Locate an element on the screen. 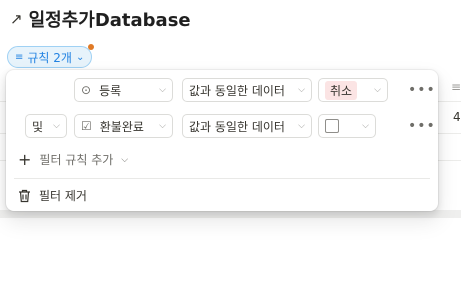 The height and width of the screenshot is (303, 461). add-filter-rule-label: 필터 규칙 추가 is located at coordinates (76, 160).